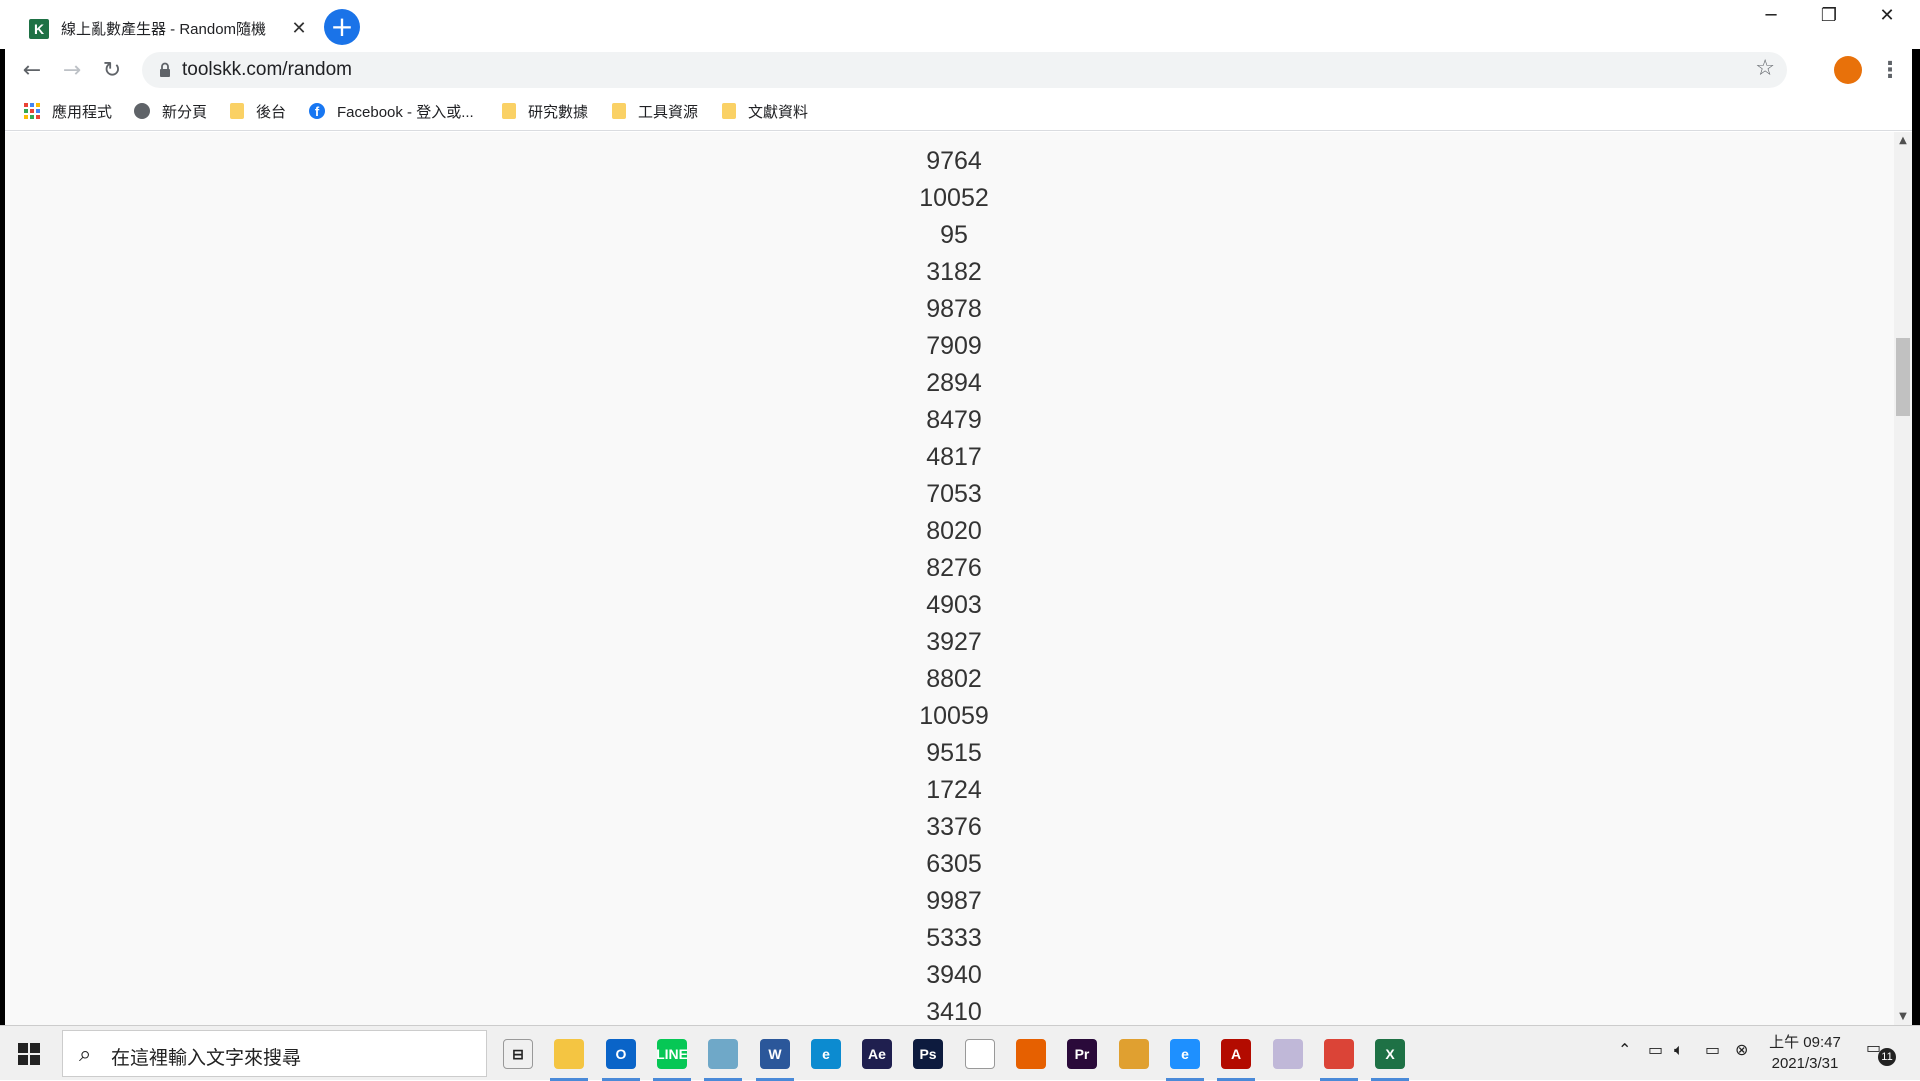  What do you see at coordinates (1655, 1049) in the screenshot?
I see `meet-now-icon: ▭` at bounding box center [1655, 1049].